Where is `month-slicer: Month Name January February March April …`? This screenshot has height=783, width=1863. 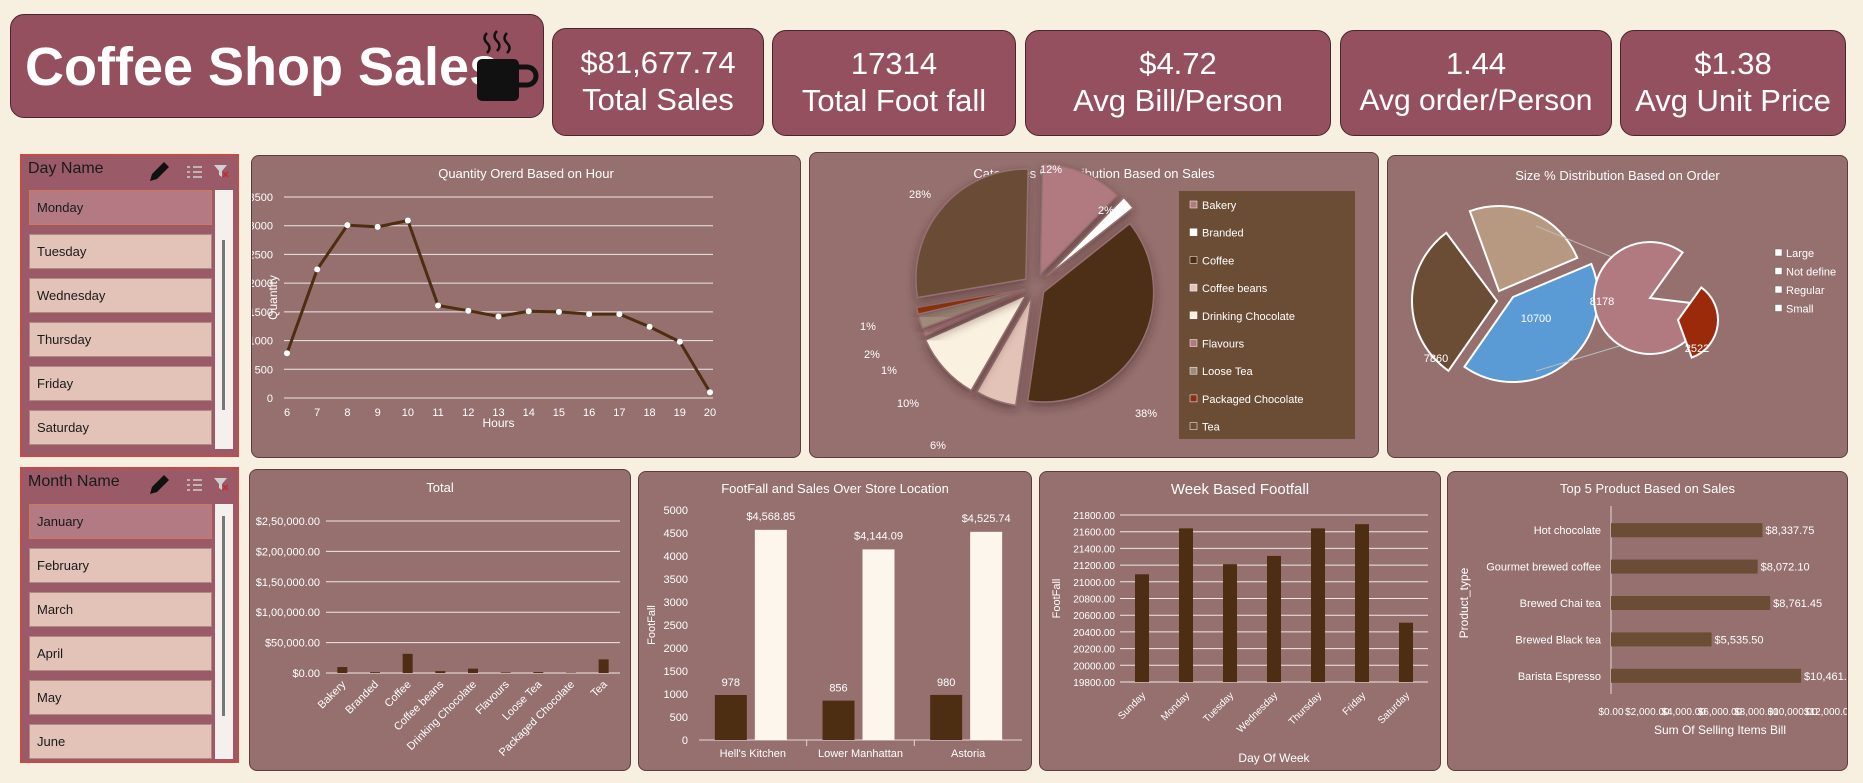
month-slicer: Month Name January February March April … is located at coordinates (129, 615).